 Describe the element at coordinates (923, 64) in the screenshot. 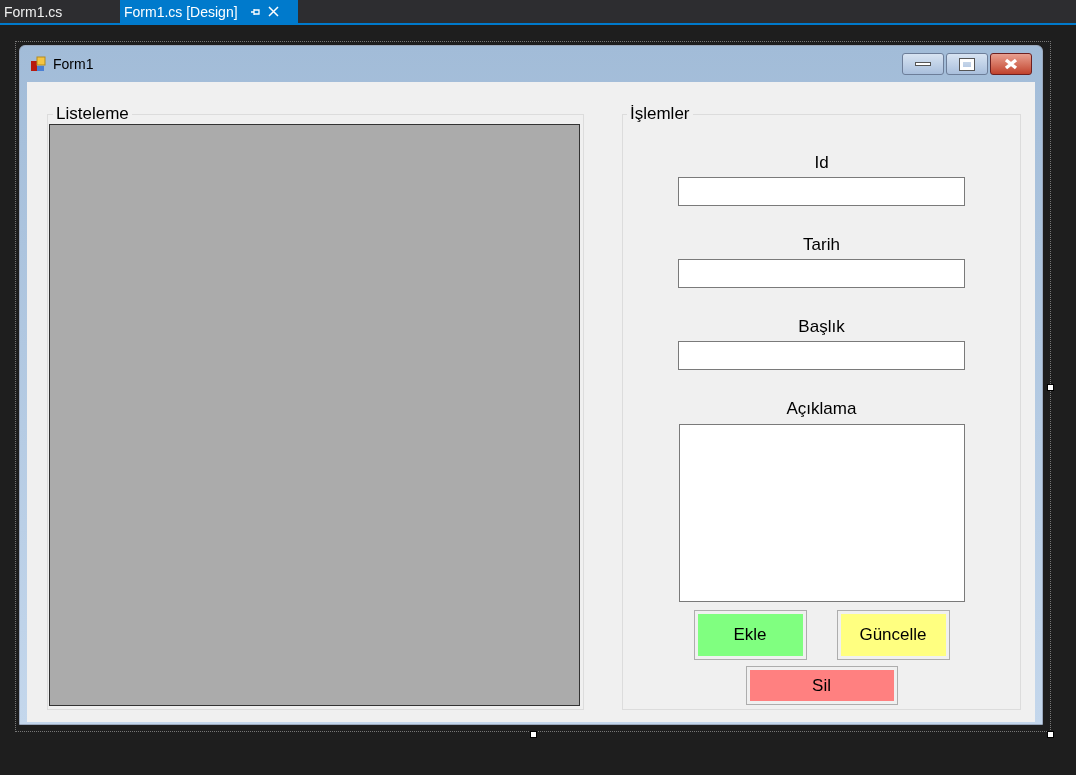

I see `minimize-button` at that location.